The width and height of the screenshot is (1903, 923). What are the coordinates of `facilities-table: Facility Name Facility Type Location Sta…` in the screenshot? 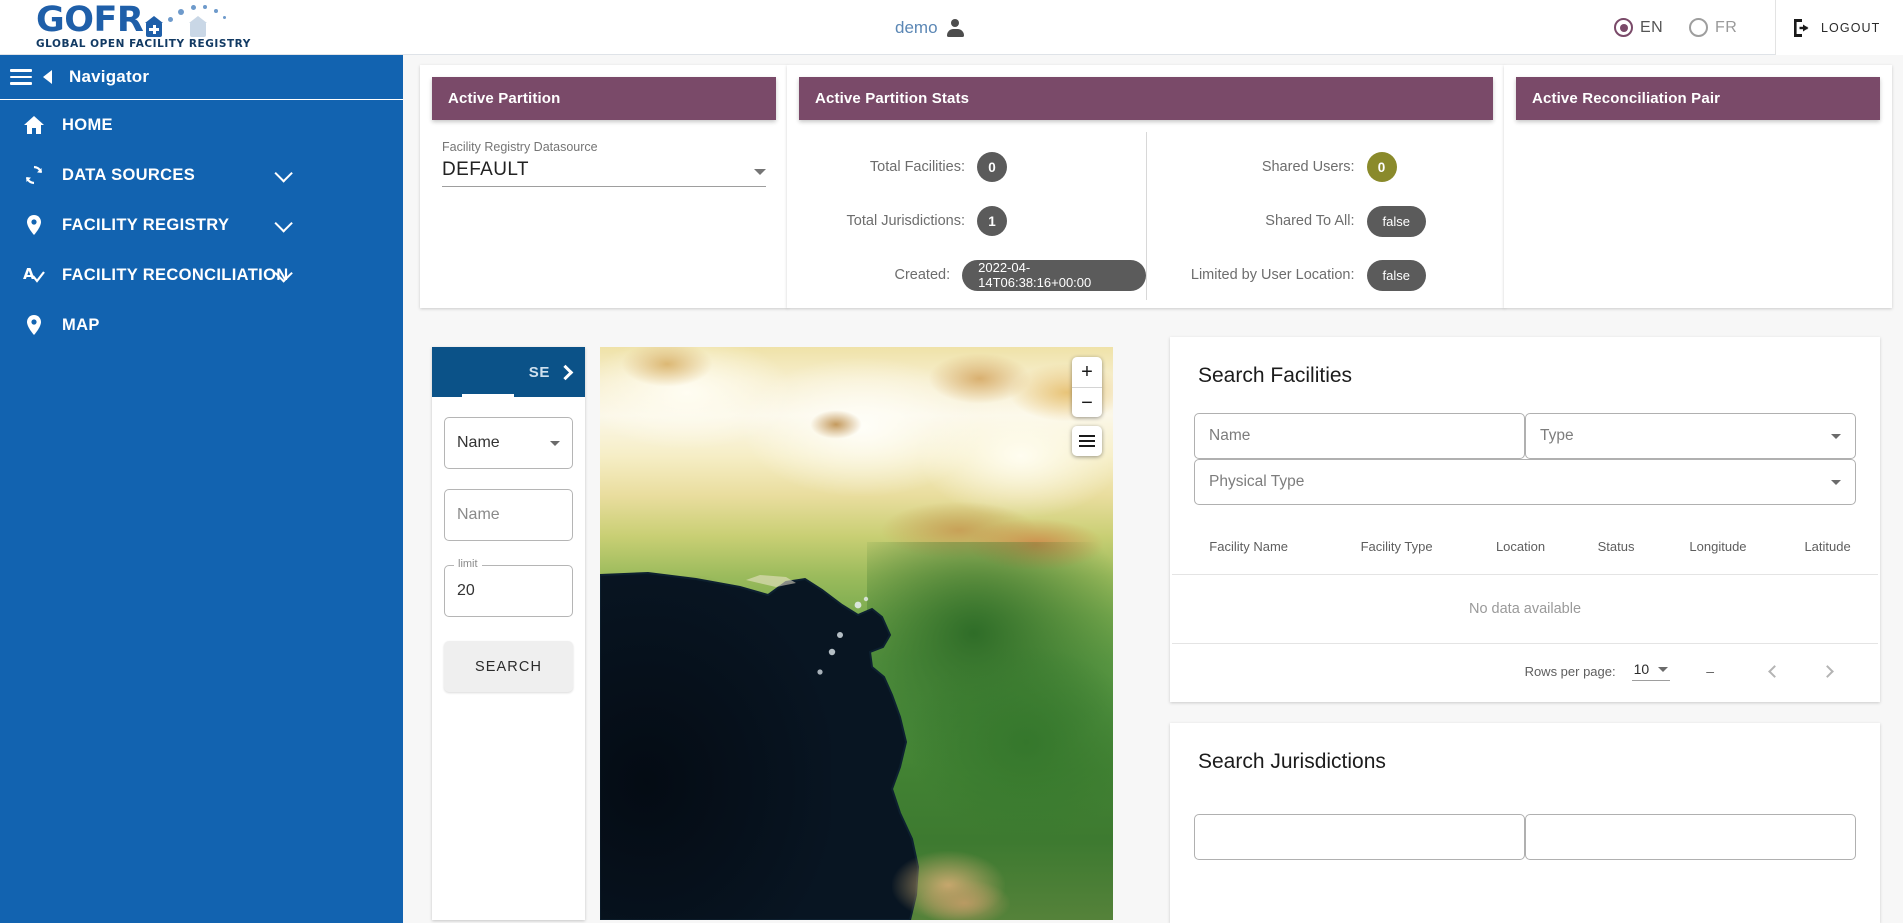 It's located at (1525, 585).